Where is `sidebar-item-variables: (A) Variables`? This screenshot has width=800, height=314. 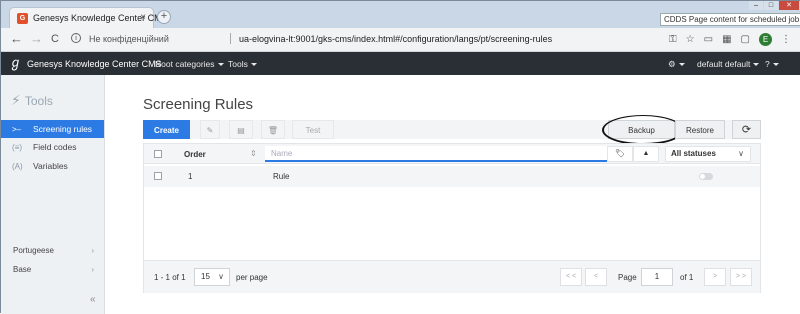
sidebar-item-variables: (A) Variables is located at coordinates (52, 166).